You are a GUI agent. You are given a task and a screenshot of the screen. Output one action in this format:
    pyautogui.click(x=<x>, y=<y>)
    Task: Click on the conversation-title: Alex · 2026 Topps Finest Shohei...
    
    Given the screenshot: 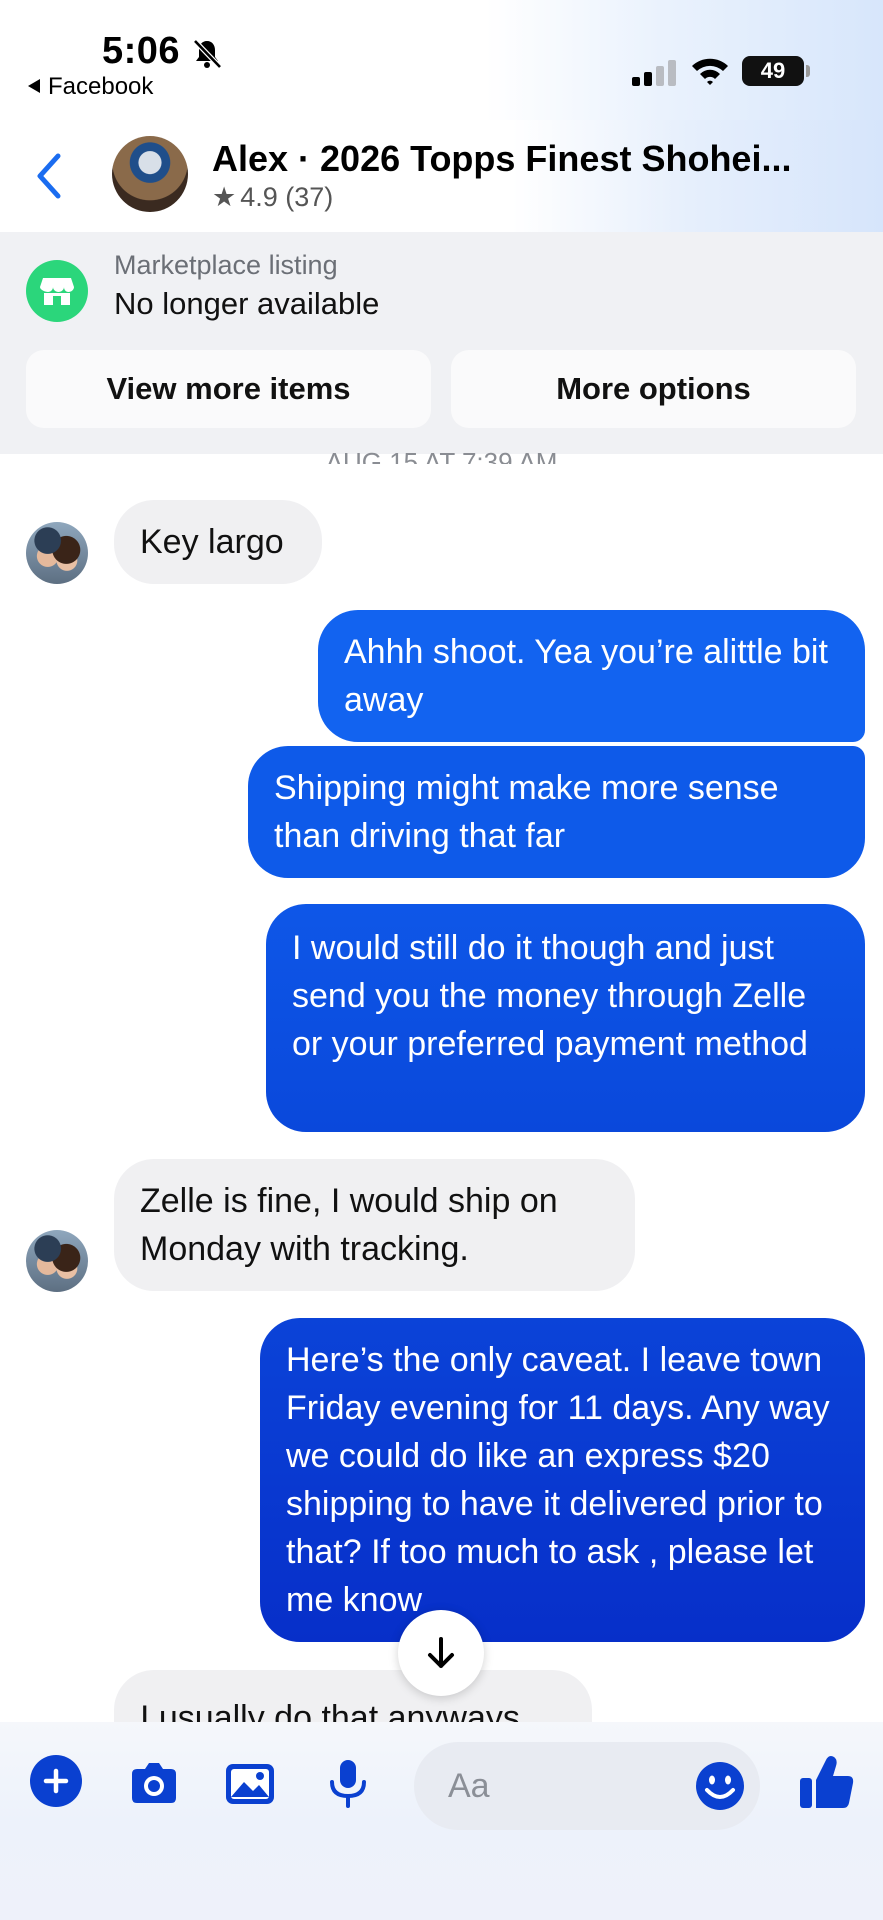 What is the action you would take?
    pyautogui.click(x=542, y=159)
    